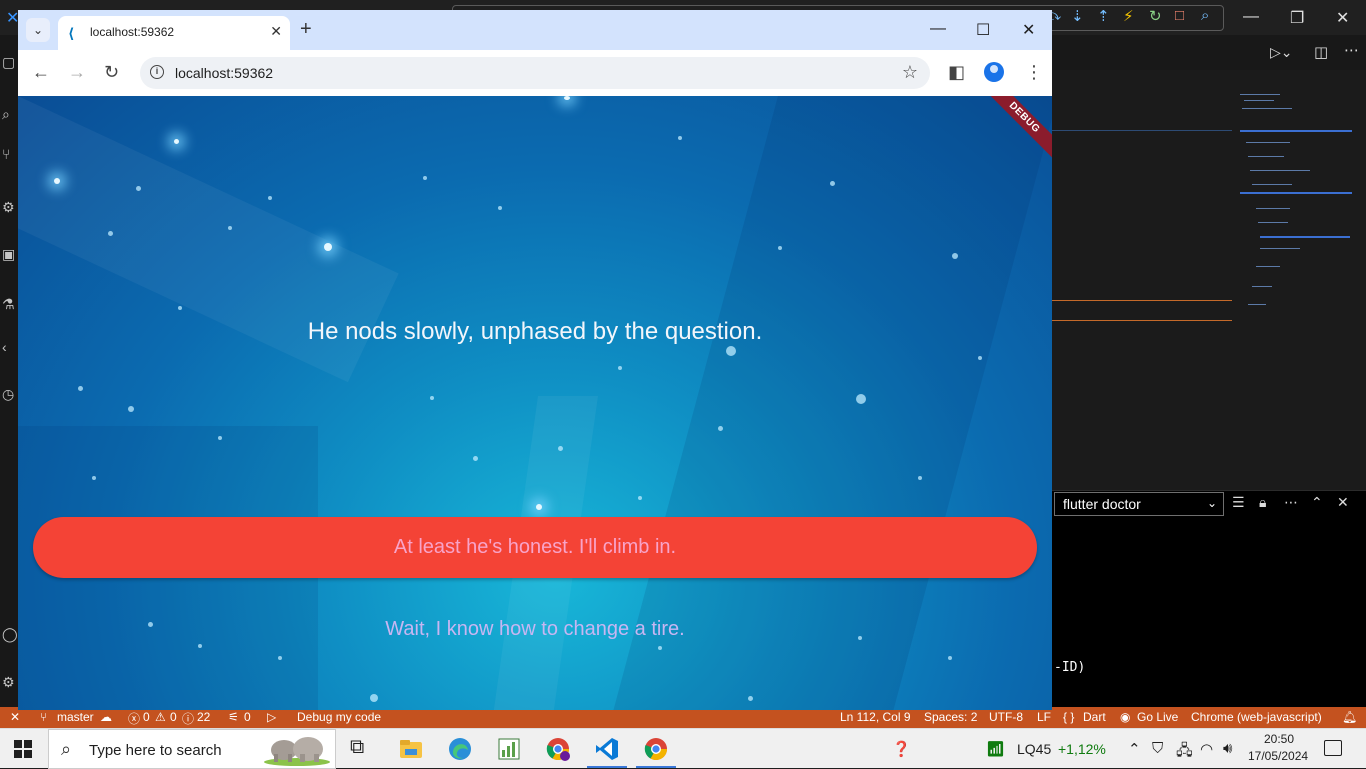 This screenshot has height=769, width=1366. Describe the element at coordinates (15, 717) in the screenshot. I see `remote-icon: ✕` at that location.